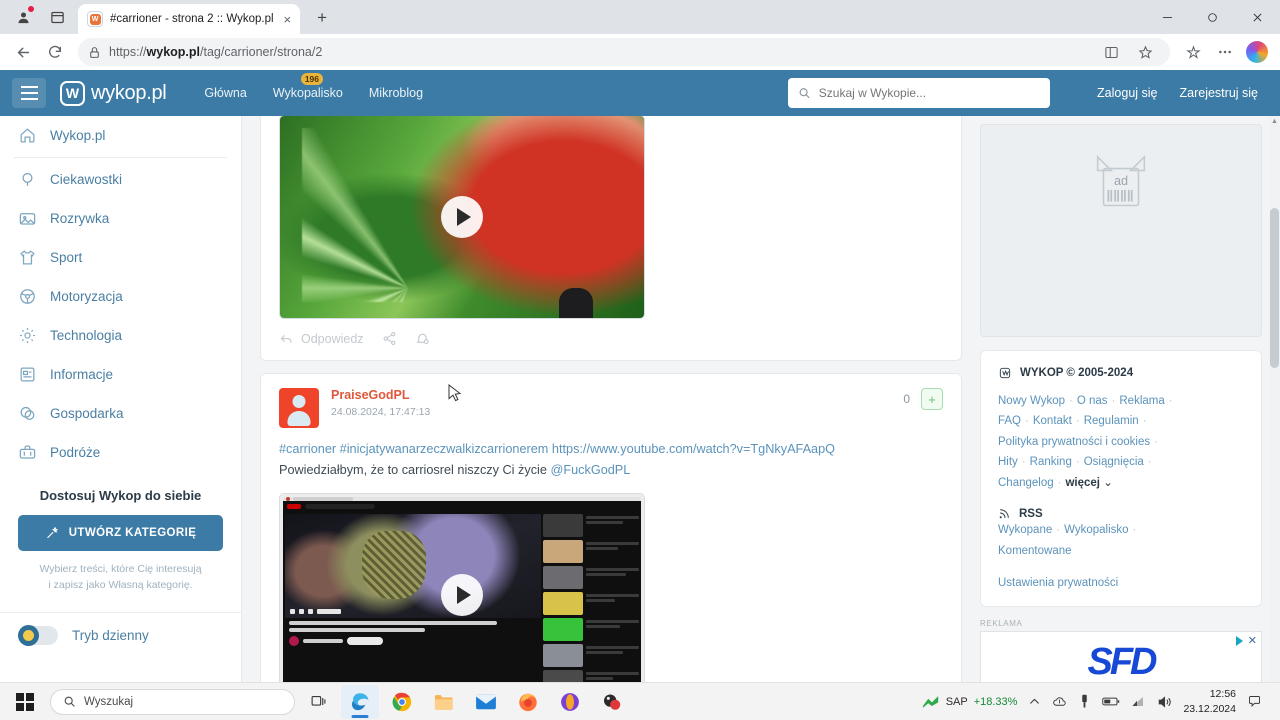 Image resolution: width=1280 pixels, height=720 pixels. What do you see at coordinates (25, 702) in the screenshot?
I see `start-button` at bounding box center [25, 702].